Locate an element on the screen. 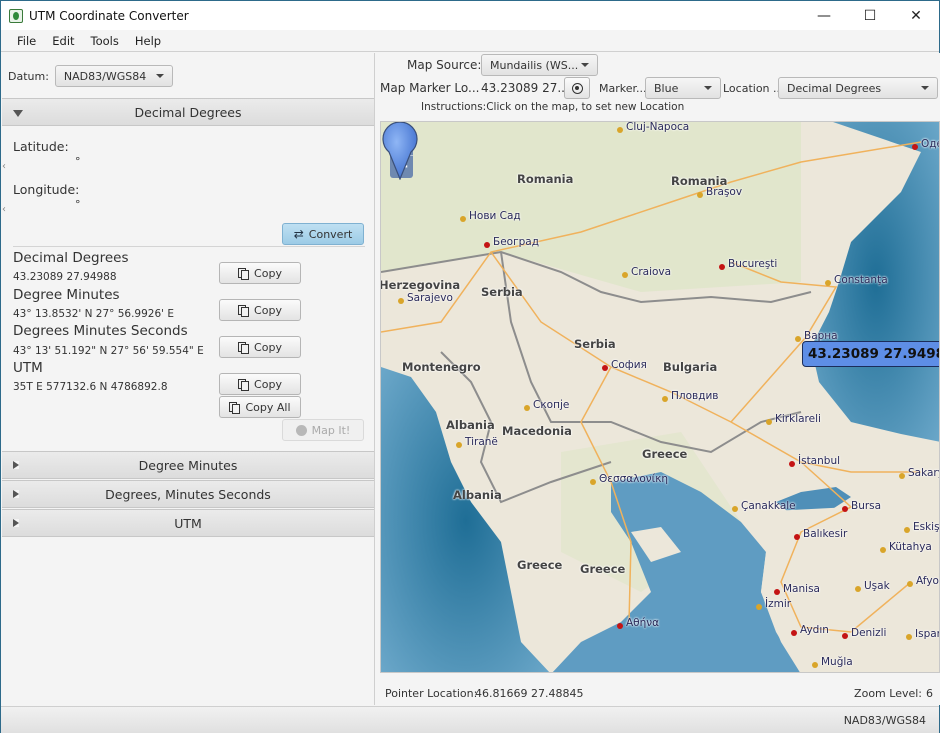  pane-header-utm: UTM is located at coordinates (188, 523).